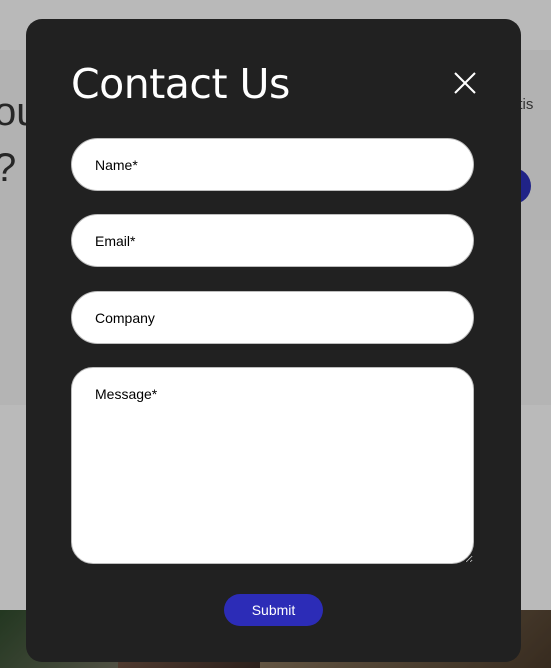 Image resolution: width=551 pixels, height=668 pixels. Describe the element at coordinates (272, 317) in the screenshot. I see `company-field` at that location.